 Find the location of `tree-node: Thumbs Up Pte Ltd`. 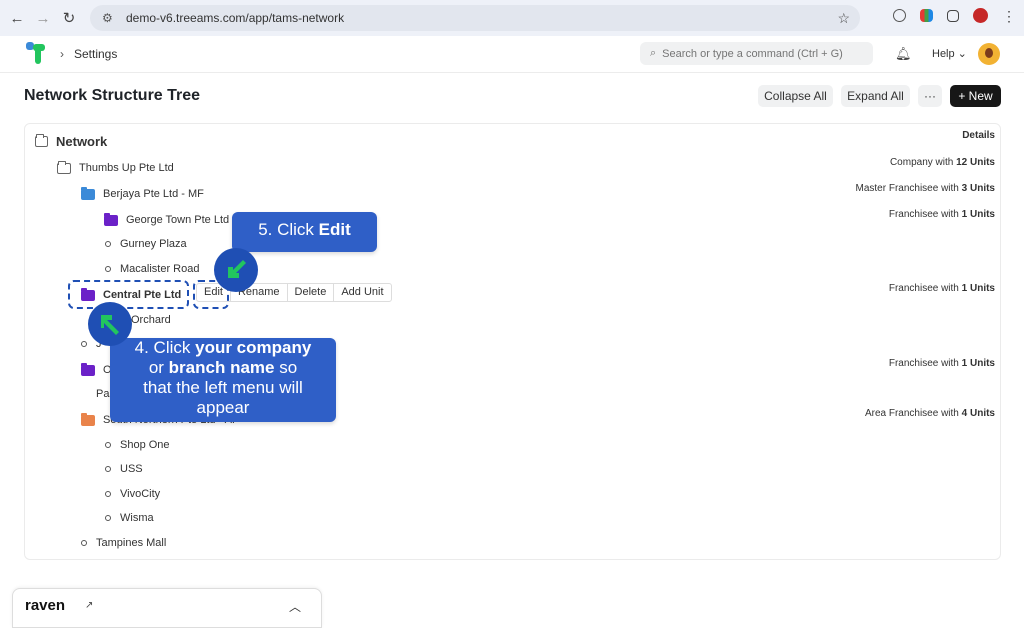

tree-node: Thumbs Up Pte Ltd is located at coordinates (115, 168).